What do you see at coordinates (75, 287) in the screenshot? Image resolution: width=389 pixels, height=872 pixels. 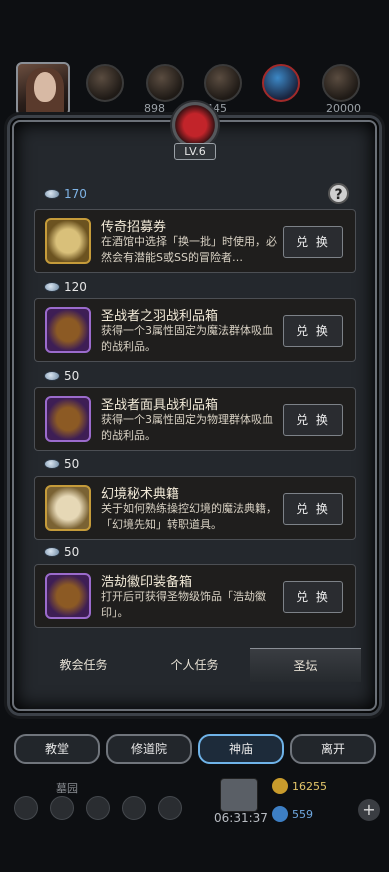 I see `item-cost-value: 120` at bounding box center [75, 287].